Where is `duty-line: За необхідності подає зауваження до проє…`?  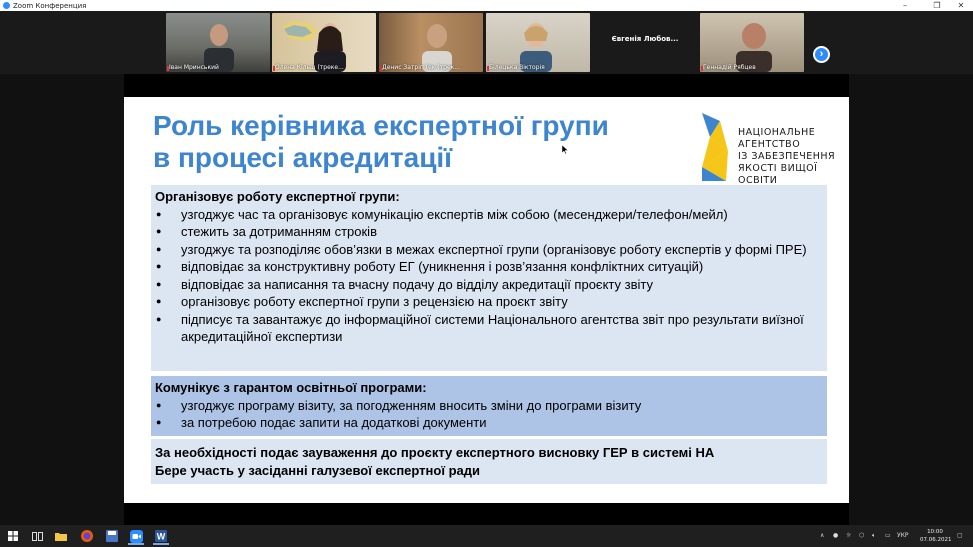
duty-line: За необхідності подає зауваження до проє… is located at coordinates (435, 452).